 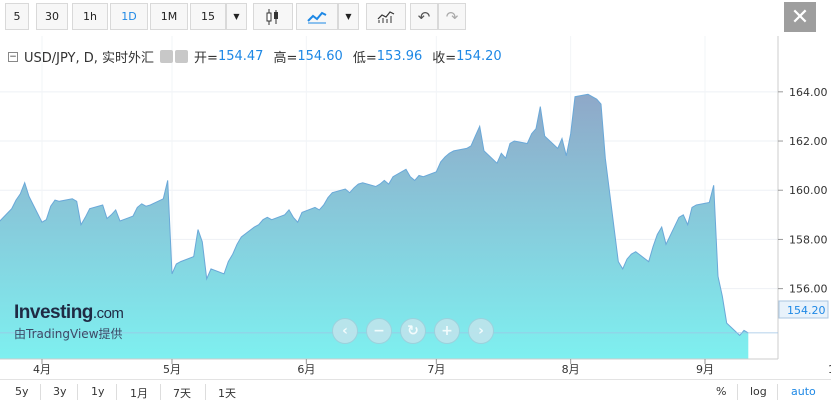 I want to click on last-price-label: 154.20, so click(x=806, y=310).